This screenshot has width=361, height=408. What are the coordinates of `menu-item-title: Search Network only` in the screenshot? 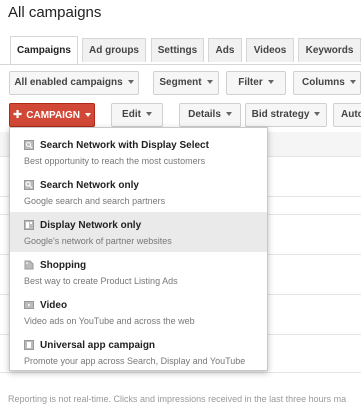 It's located at (89, 185).